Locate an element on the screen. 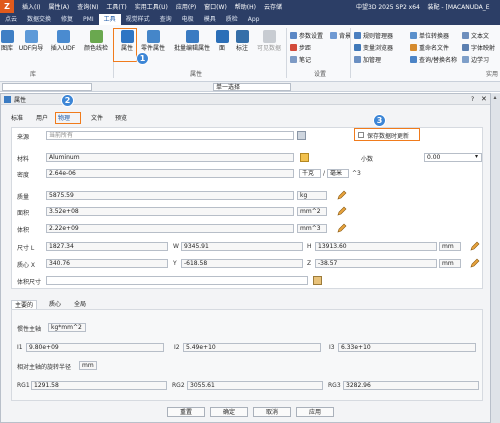 This screenshot has width=500, height=423. query-replace-name-button: 查询/替换名称 is located at coordinates (433, 59).